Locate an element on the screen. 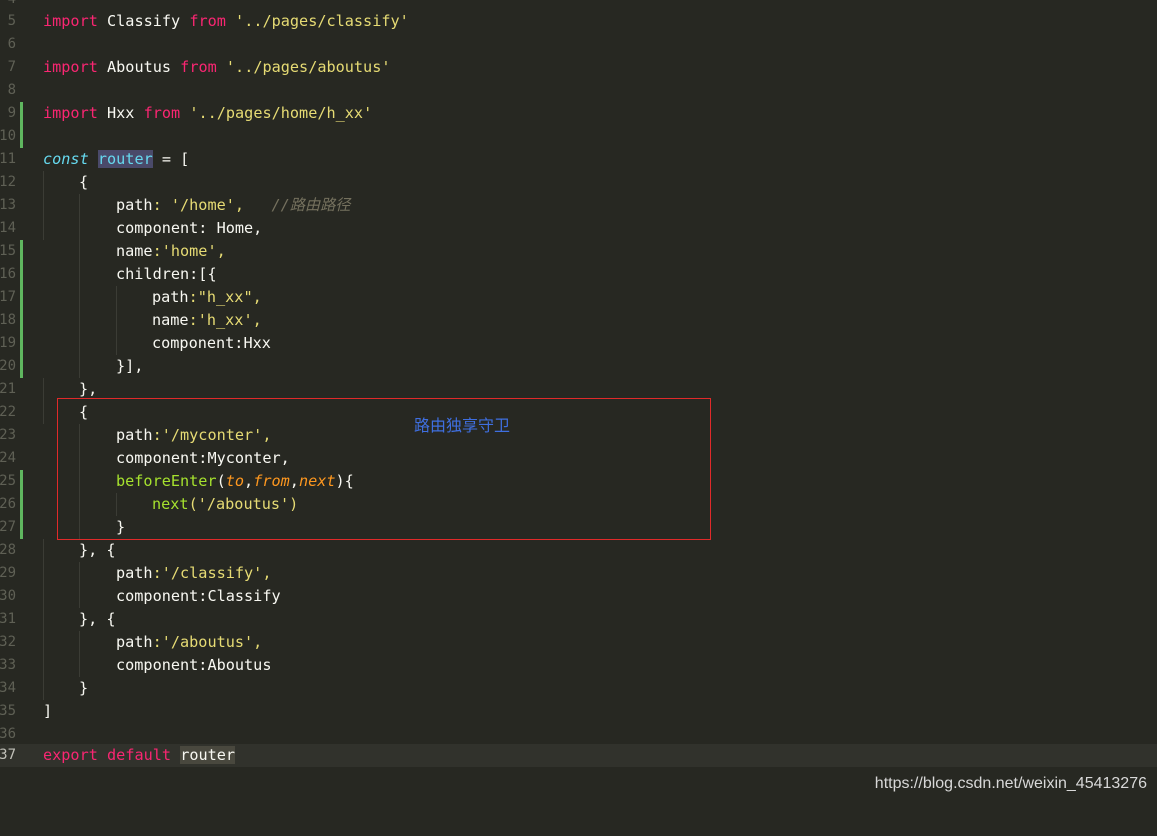 The height and width of the screenshot is (836, 1157). line-number: 7 is located at coordinates (11, 67).